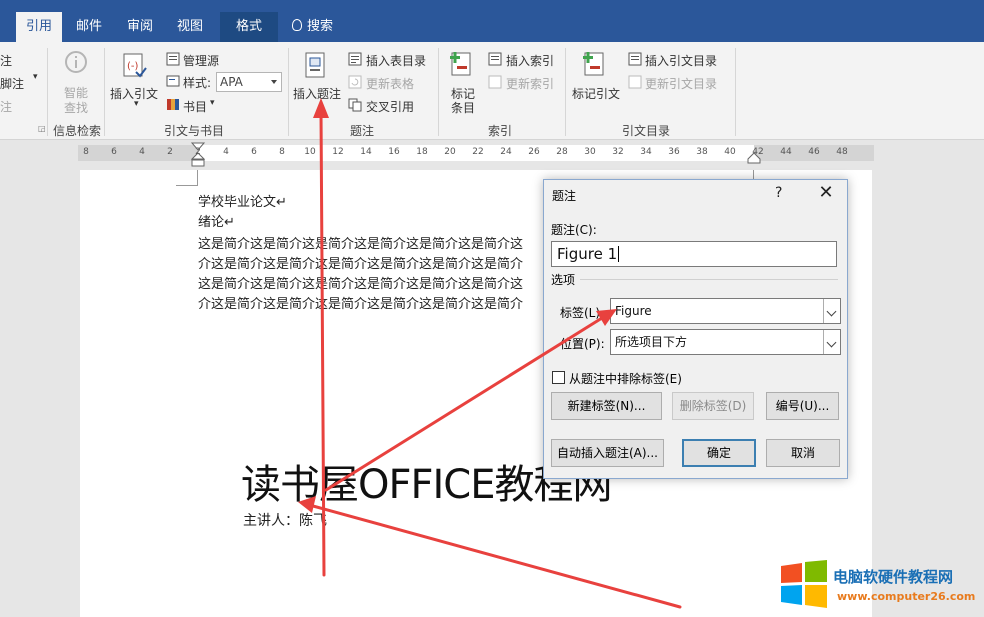 The width and height of the screenshot is (984, 617). I want to click on ok-button: 确定, so click(719, 453).